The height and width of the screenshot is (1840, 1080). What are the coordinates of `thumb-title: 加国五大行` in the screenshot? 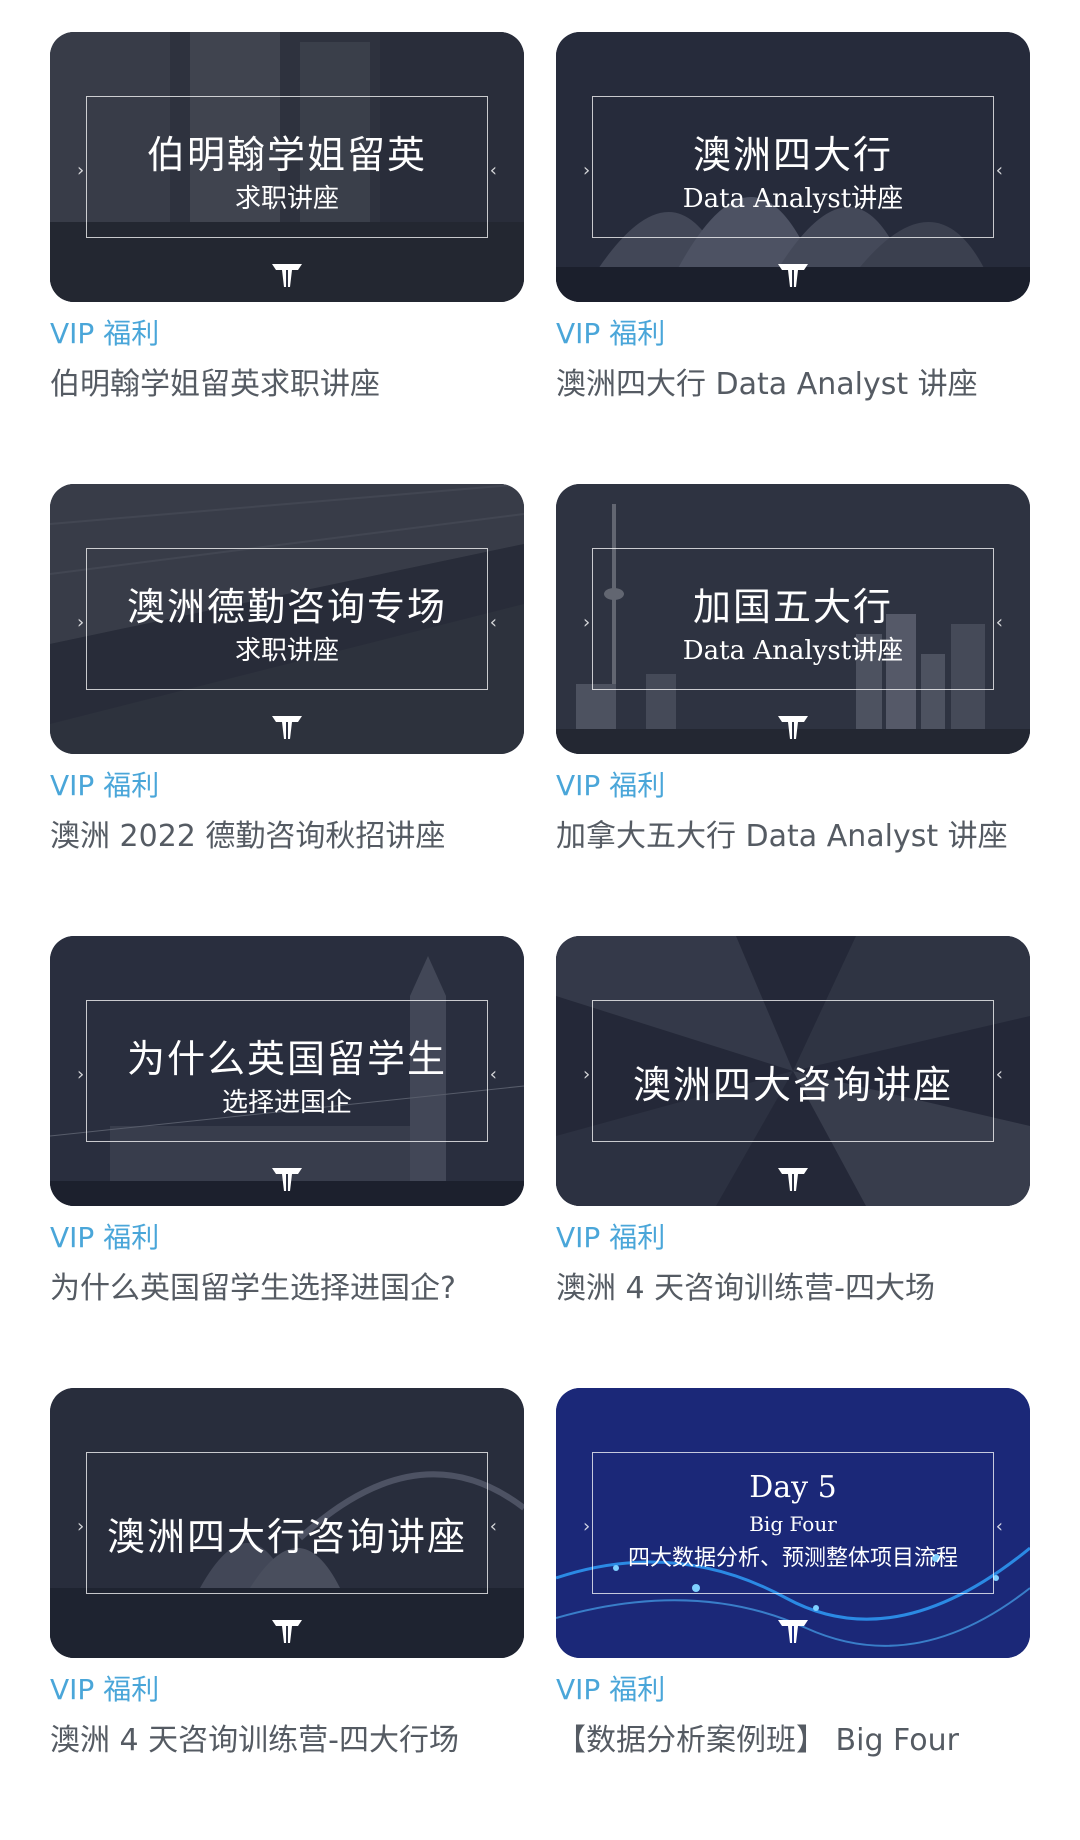 It's located at (792, 607).